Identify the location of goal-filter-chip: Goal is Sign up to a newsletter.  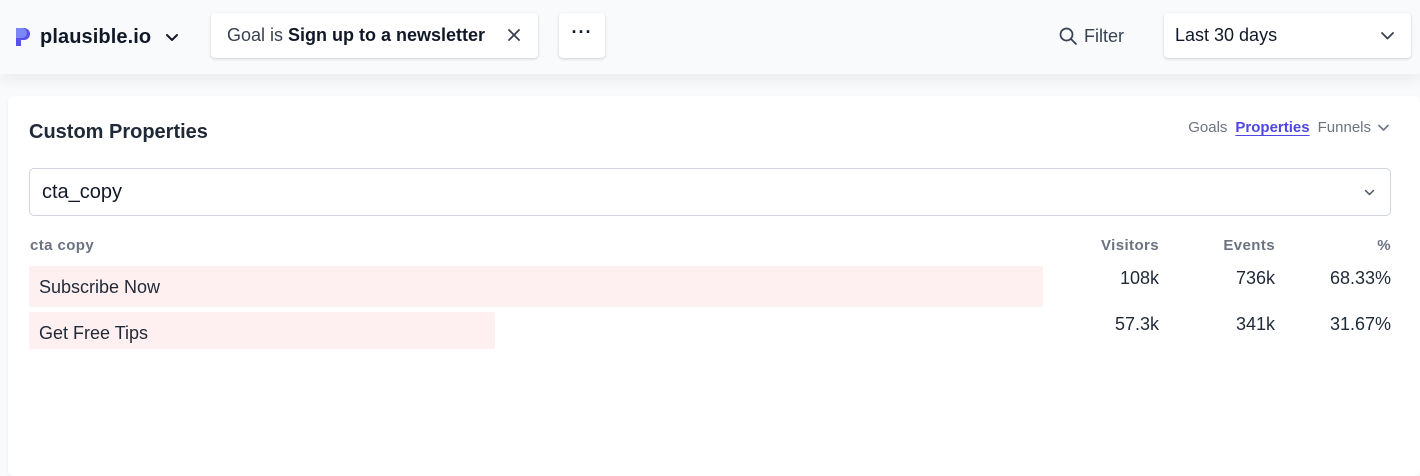
(374, 35).